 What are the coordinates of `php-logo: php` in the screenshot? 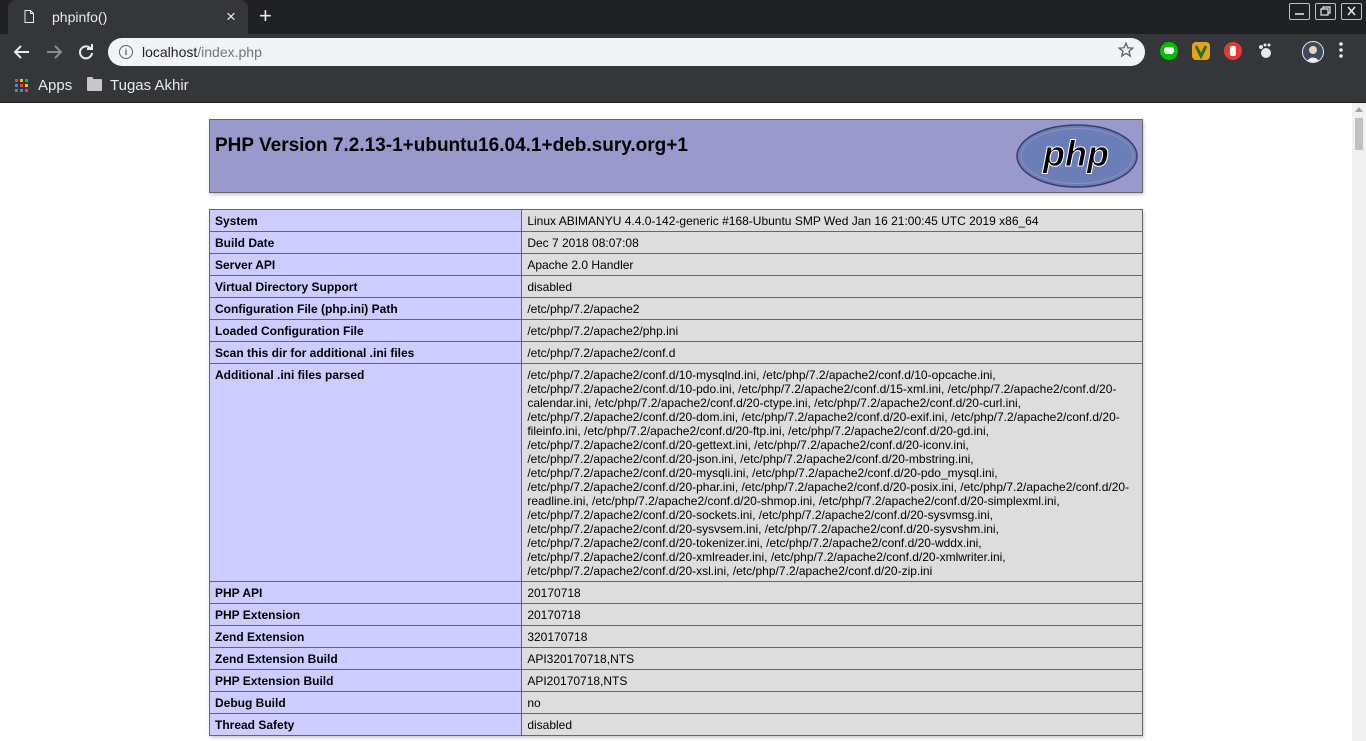 It's located at (1077, 156).